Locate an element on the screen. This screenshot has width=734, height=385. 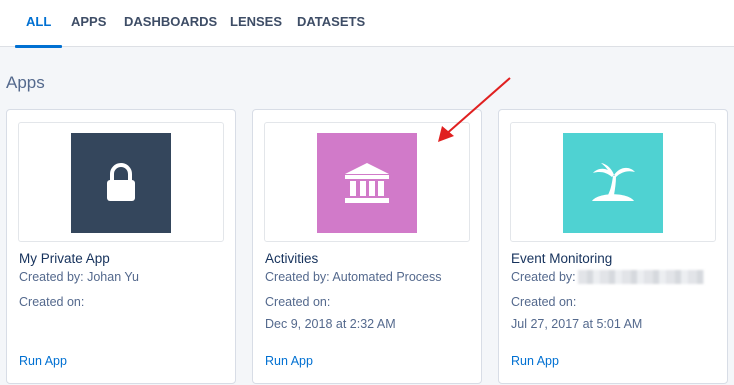
created-by: Created by: Johan Yu is located at coordinates (79, 277).